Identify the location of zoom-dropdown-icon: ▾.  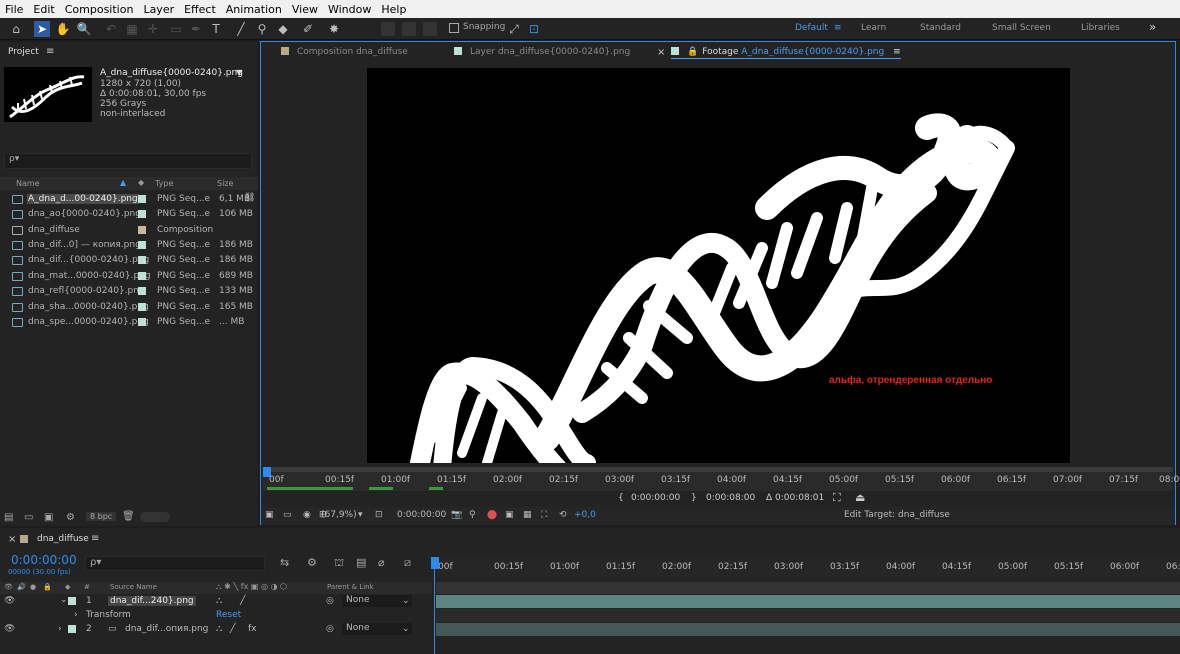
(360, 515).